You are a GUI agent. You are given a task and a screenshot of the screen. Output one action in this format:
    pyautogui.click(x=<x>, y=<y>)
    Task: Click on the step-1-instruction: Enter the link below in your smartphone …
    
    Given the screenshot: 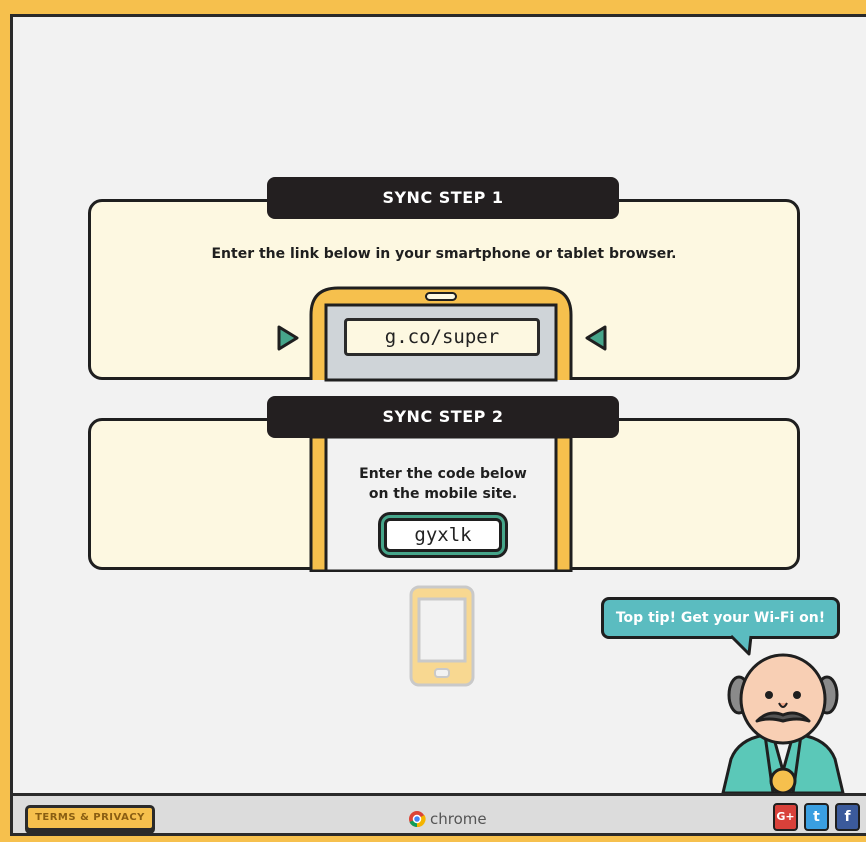 What is the action you would take?
    pyautogui.click(x=444, y=254)
    